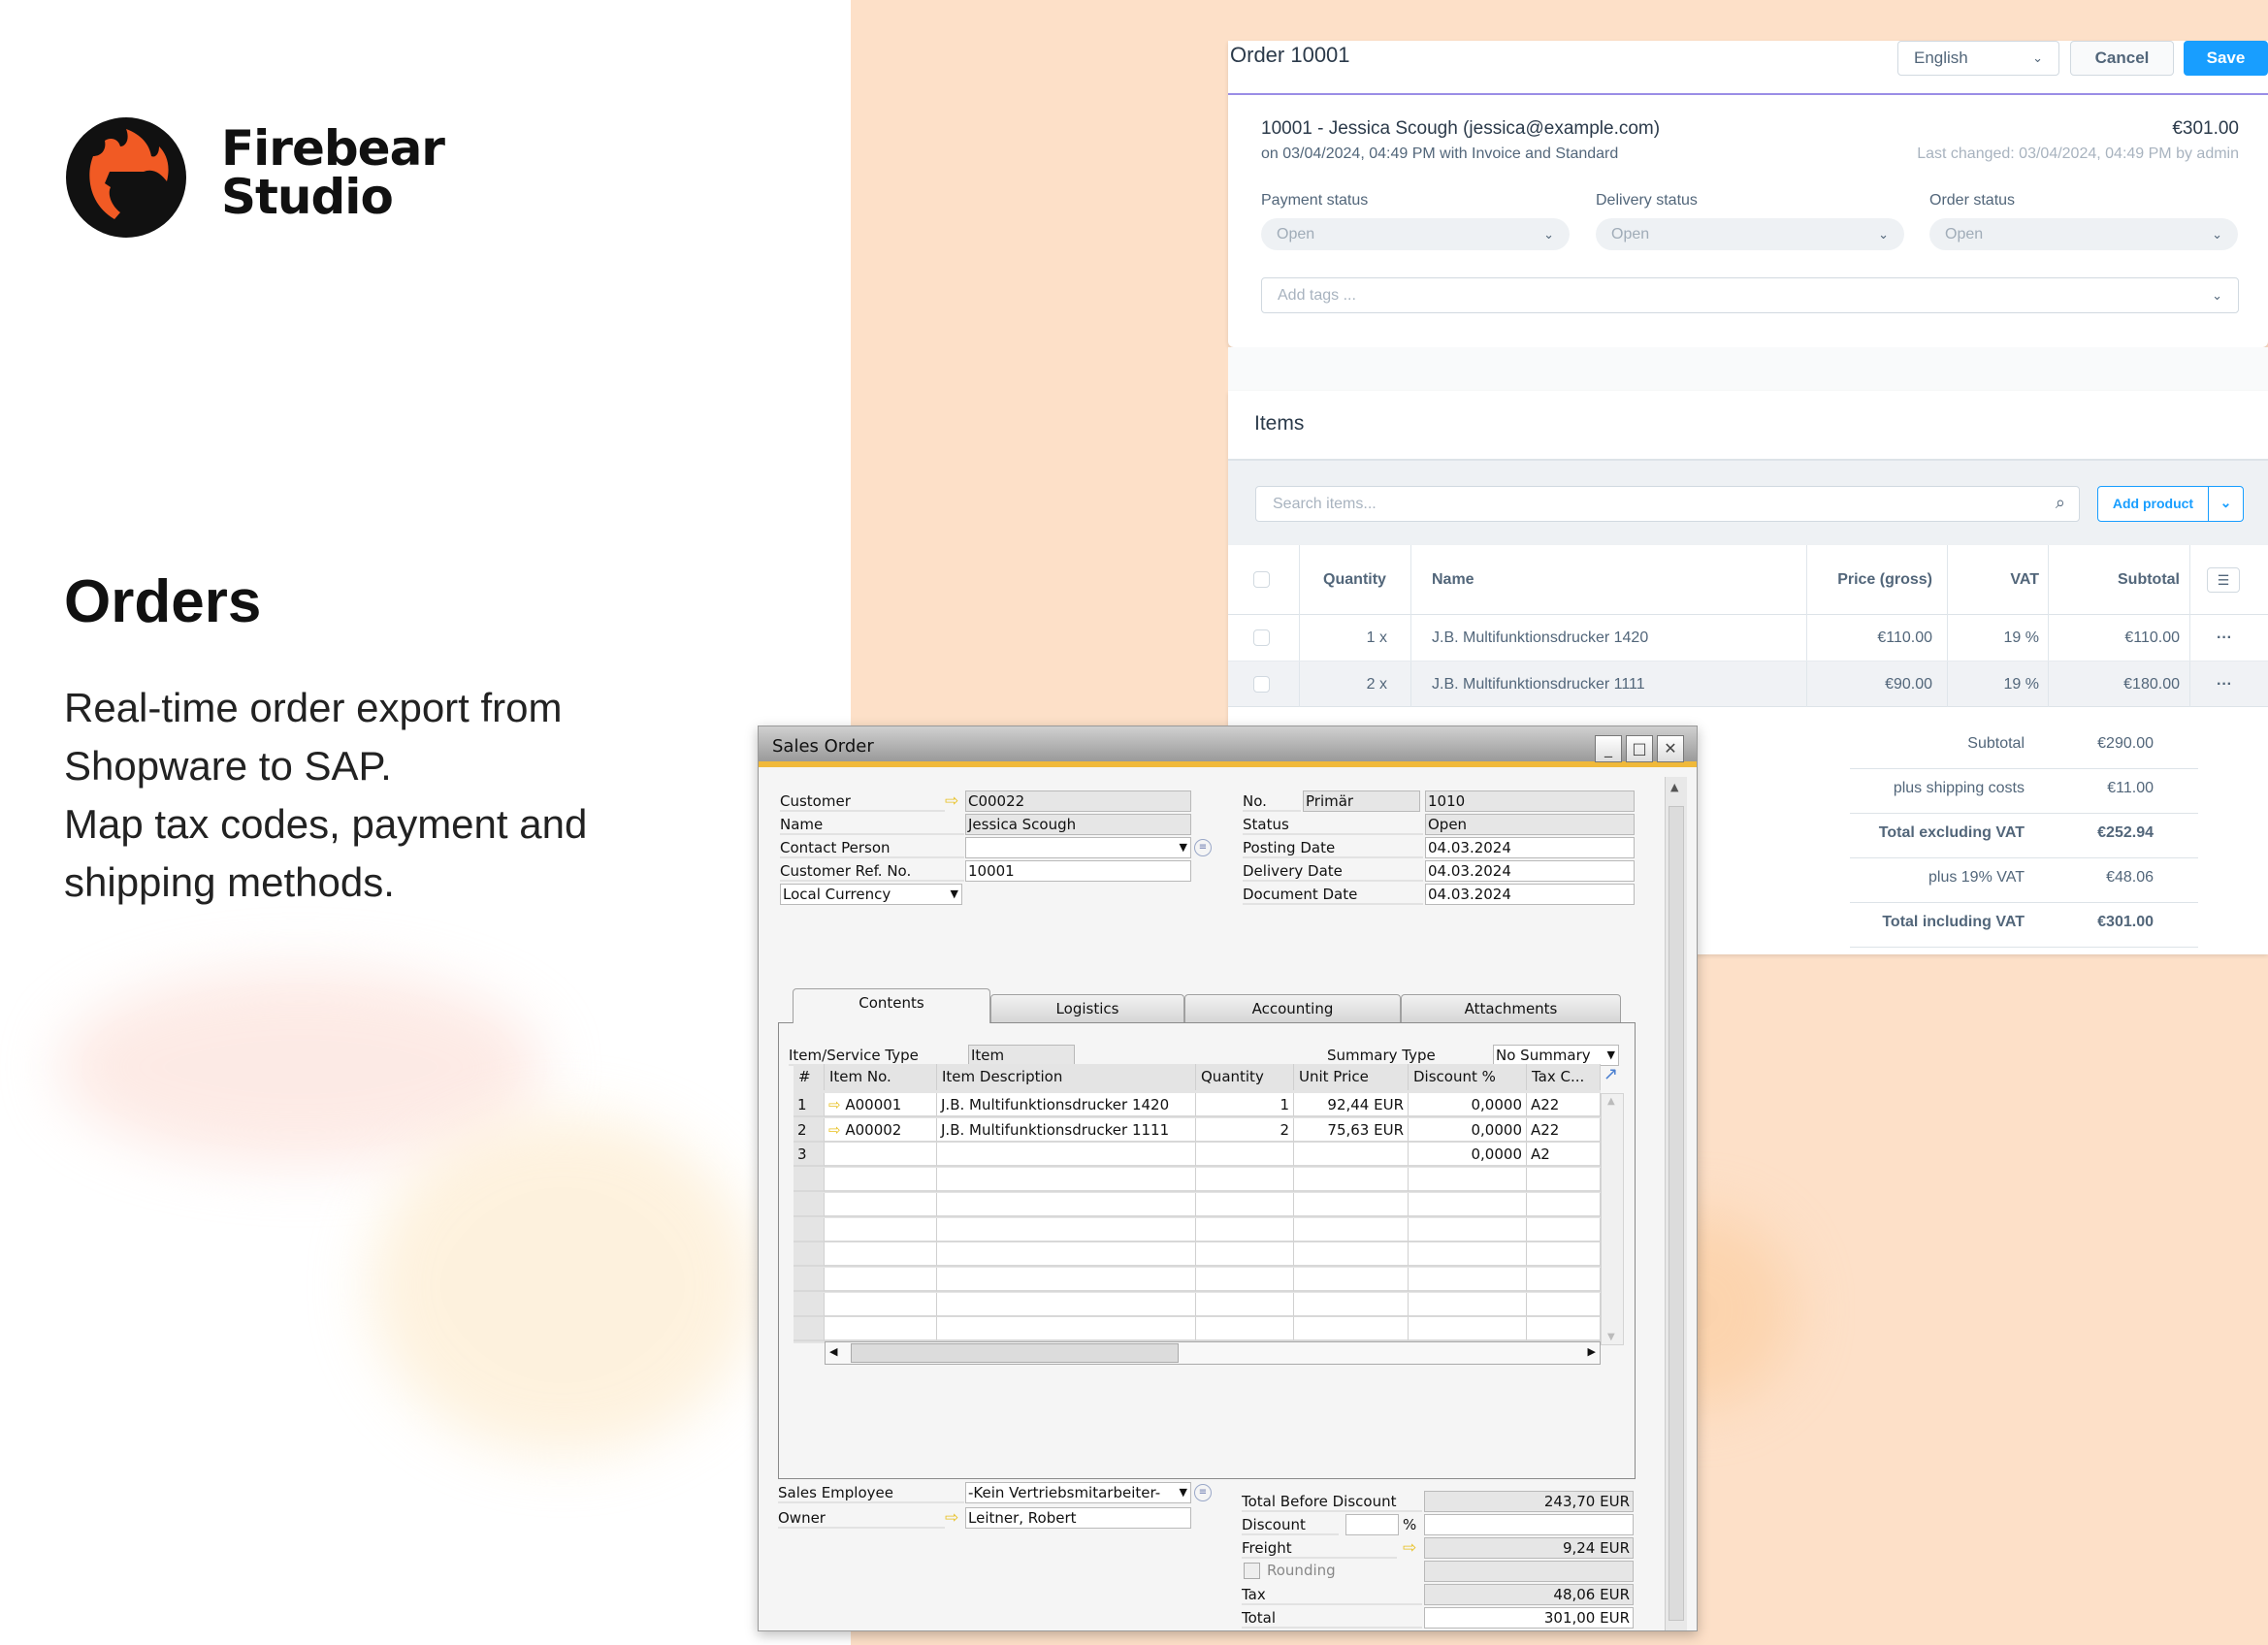  Describe the element at coordinates (1252, 1571) in the screenshot. I see `rounding-checkbox` at that location.